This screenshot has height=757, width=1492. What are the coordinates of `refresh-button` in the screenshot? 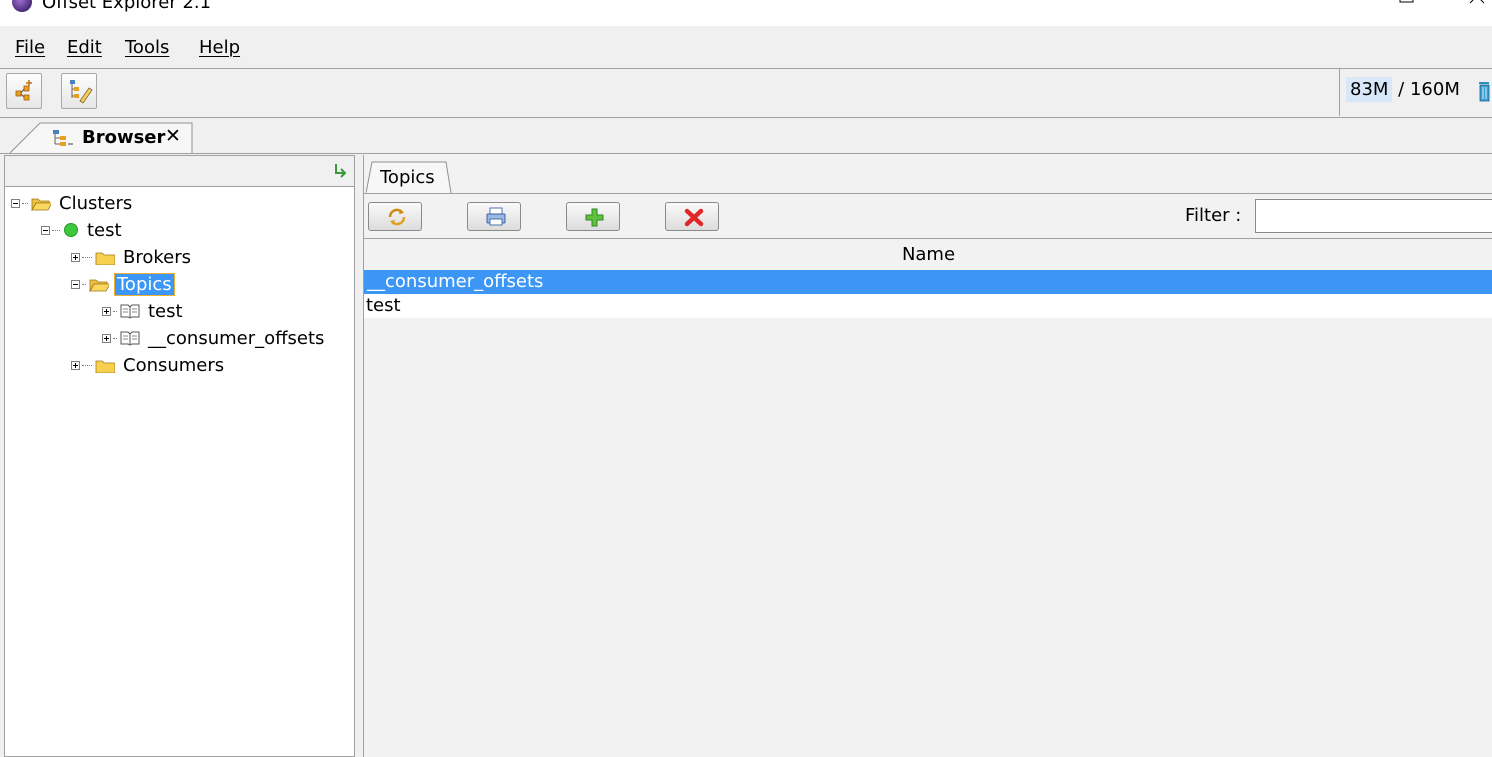 It's located at (395, 216).